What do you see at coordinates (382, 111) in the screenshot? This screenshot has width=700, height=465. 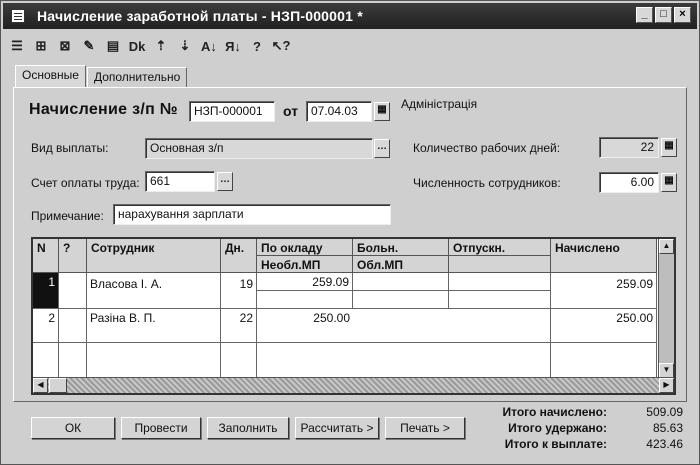 I see `calendar-icon: ▦` at bounding box center [382, 111].